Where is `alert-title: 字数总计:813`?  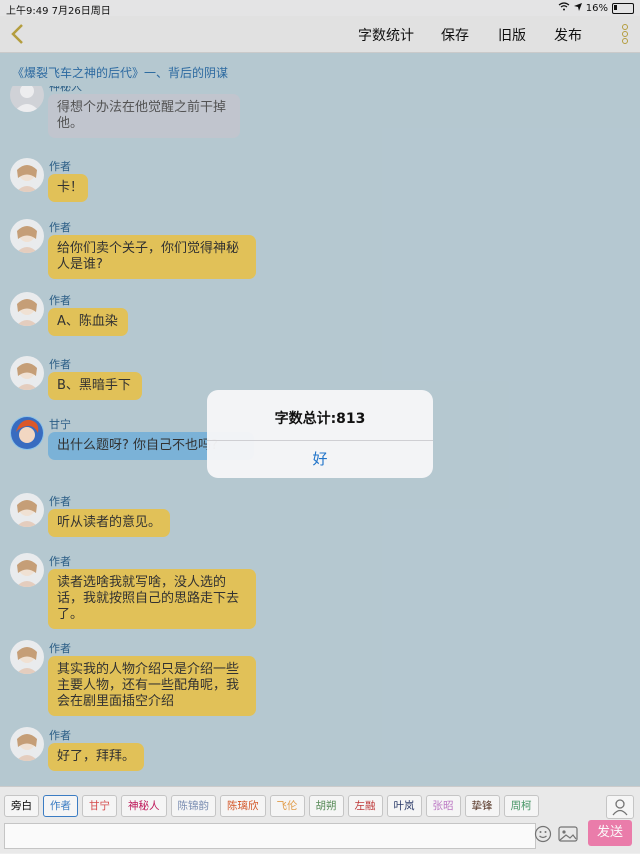 alert-title: 字数总计:813 is located at coordinates (320, 419).